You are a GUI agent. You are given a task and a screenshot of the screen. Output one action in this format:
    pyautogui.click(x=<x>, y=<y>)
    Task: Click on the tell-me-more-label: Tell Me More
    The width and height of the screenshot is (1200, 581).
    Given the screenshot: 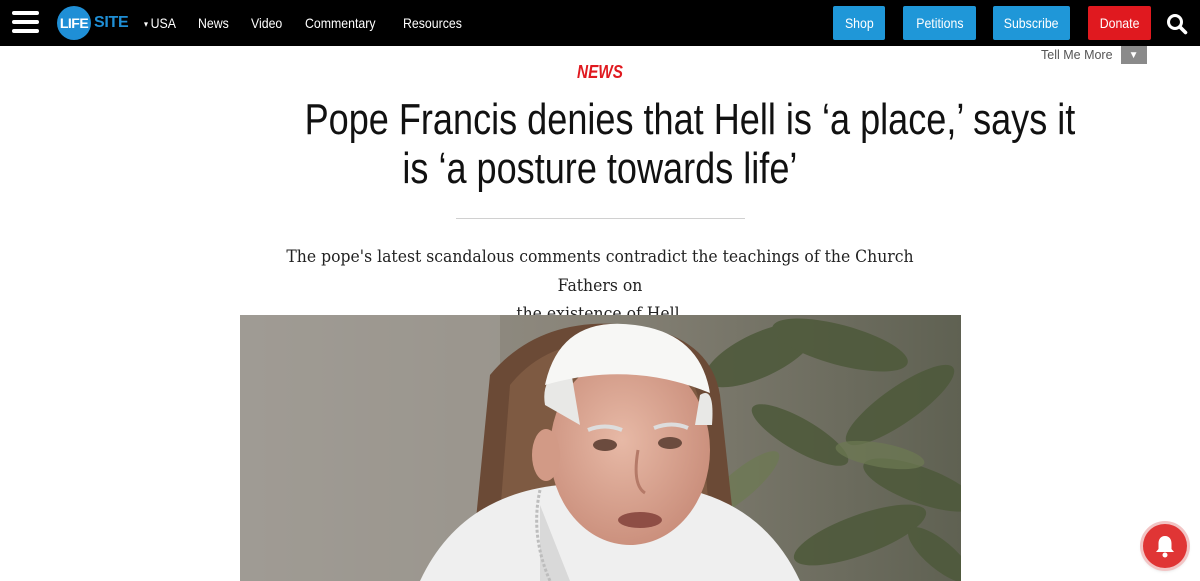 What is the action you would take?
    pyautogui.click(x=1077, y=55)
    